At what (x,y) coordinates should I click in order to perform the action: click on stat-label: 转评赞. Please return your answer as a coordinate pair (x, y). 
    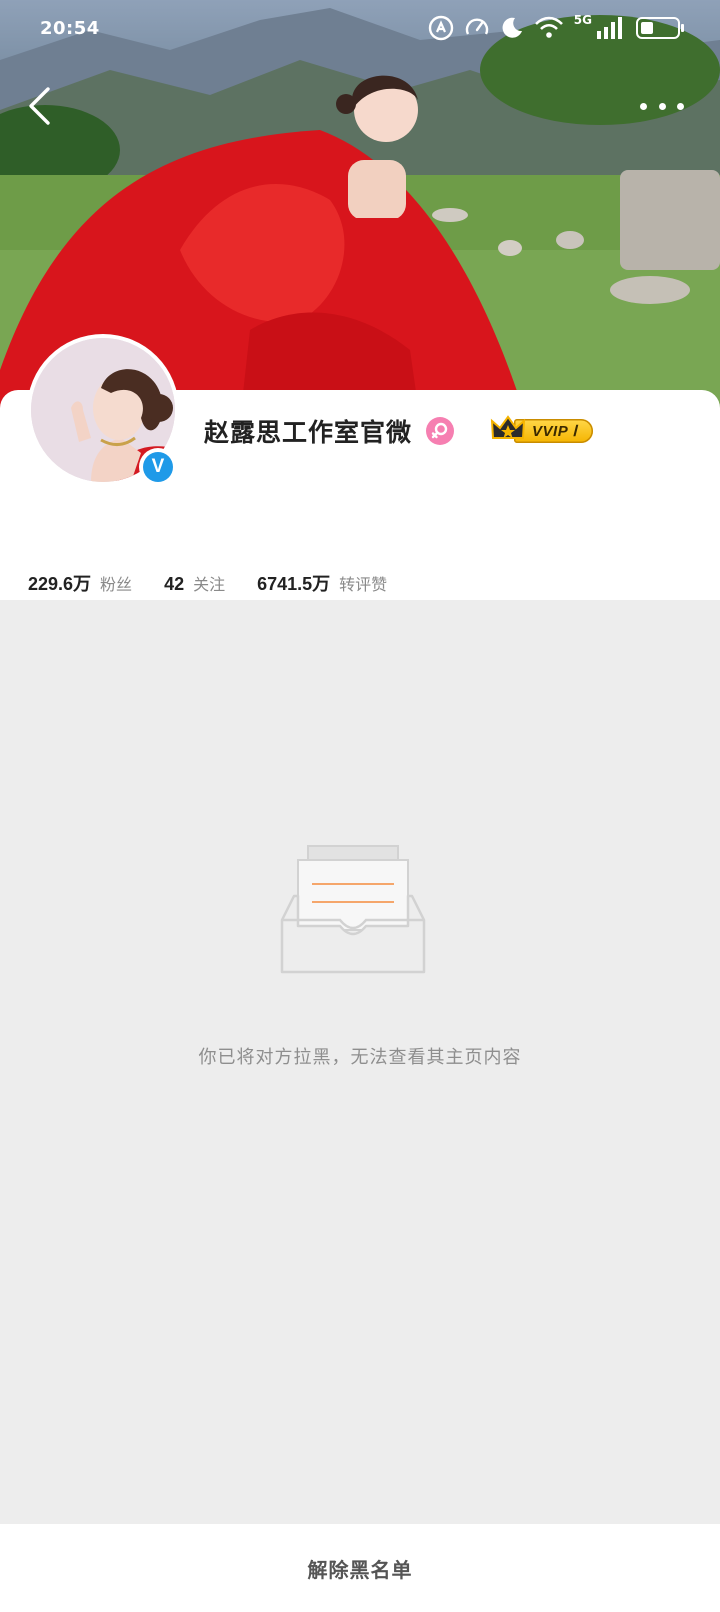
    Looking at the image, I should click on (363, 584).